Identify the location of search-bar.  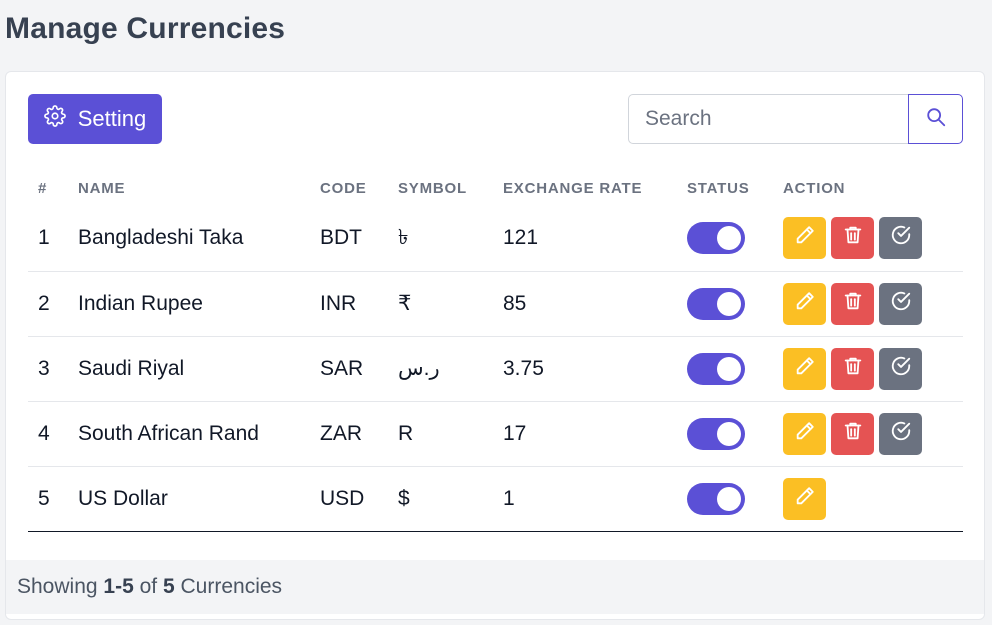
(795, 119).